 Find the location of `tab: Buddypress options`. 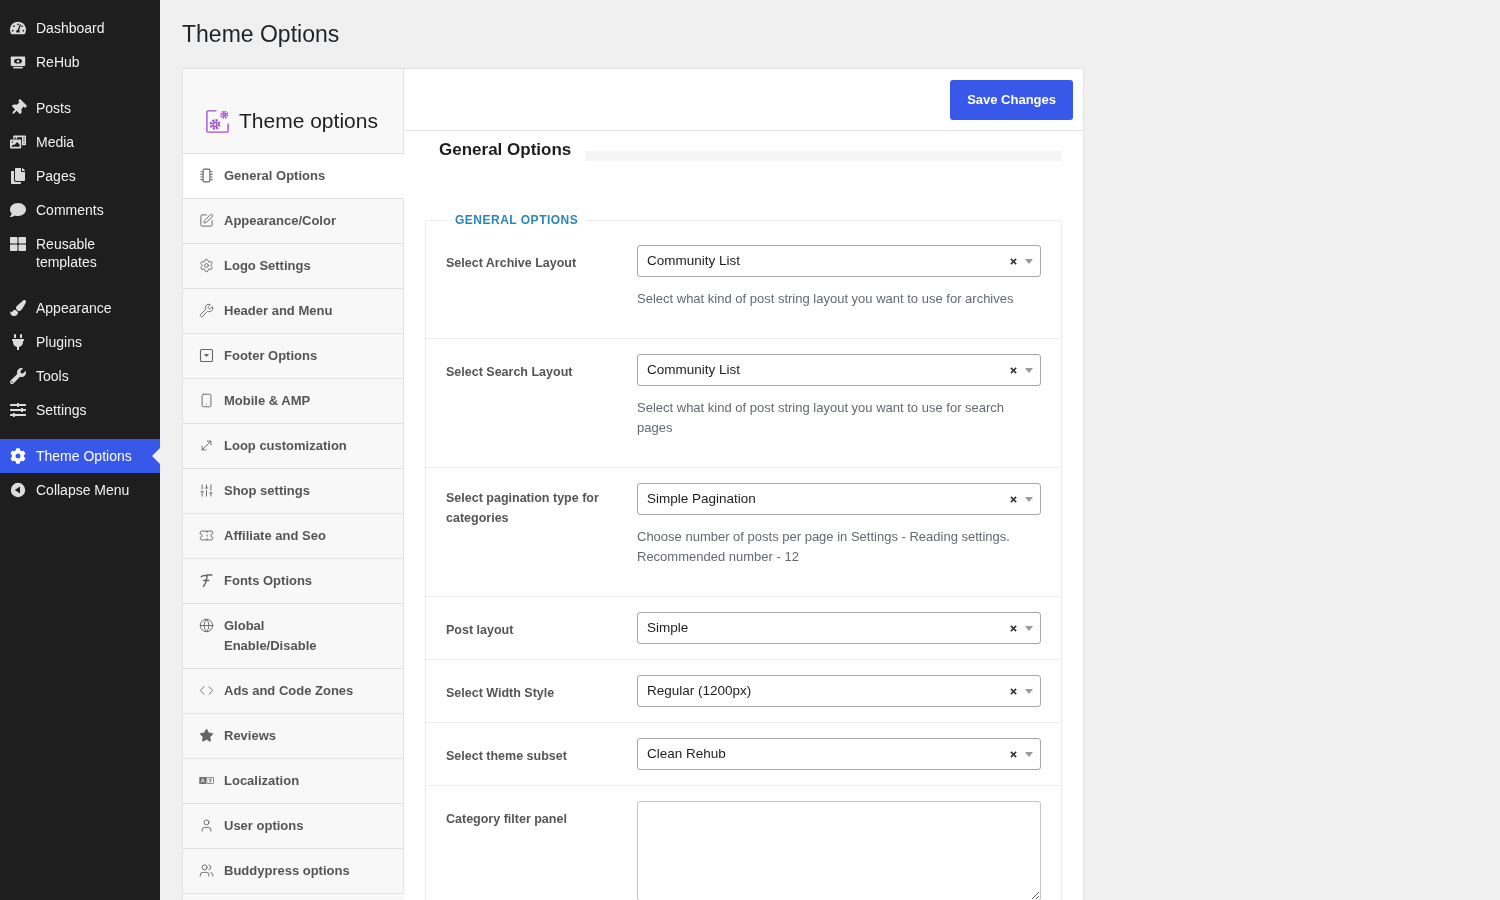

tab: Buddypress options is located at coordinates (293, 871).